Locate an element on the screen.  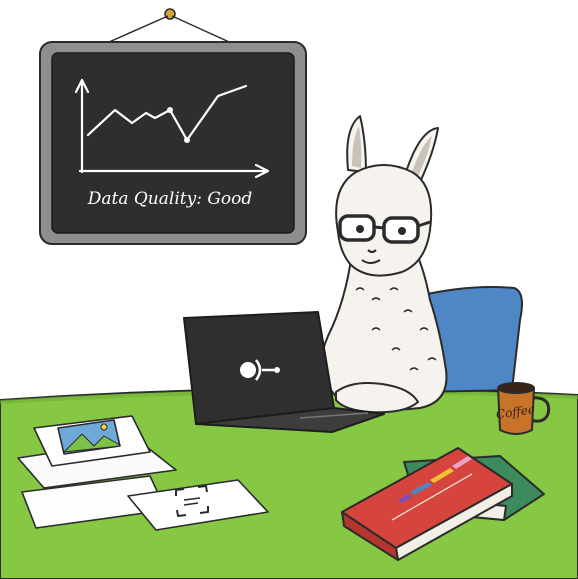
mug-rim is located at coordinates (516, 388).